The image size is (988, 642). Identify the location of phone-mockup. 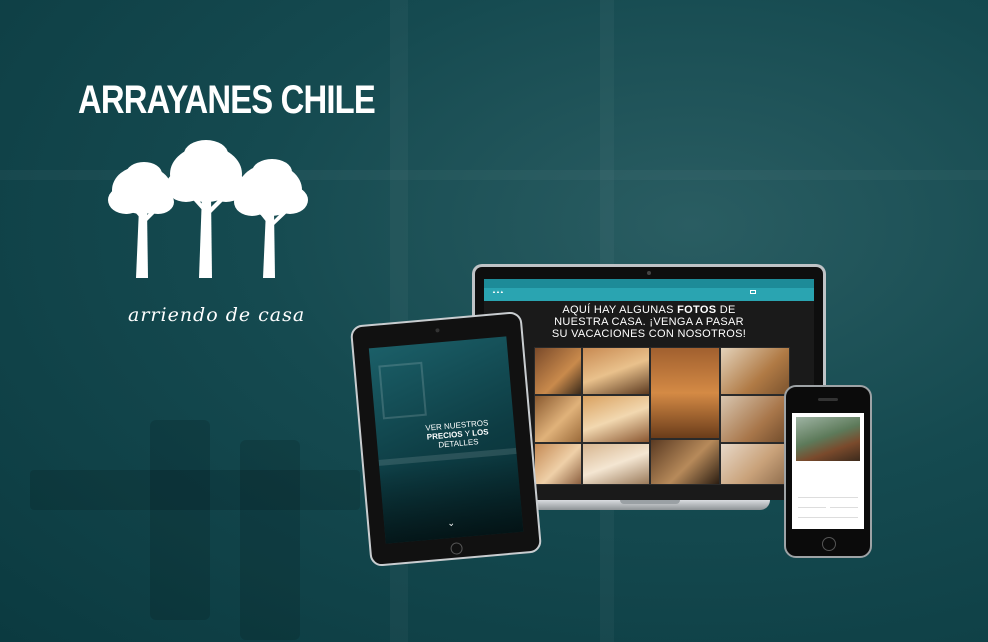
(828, 471).